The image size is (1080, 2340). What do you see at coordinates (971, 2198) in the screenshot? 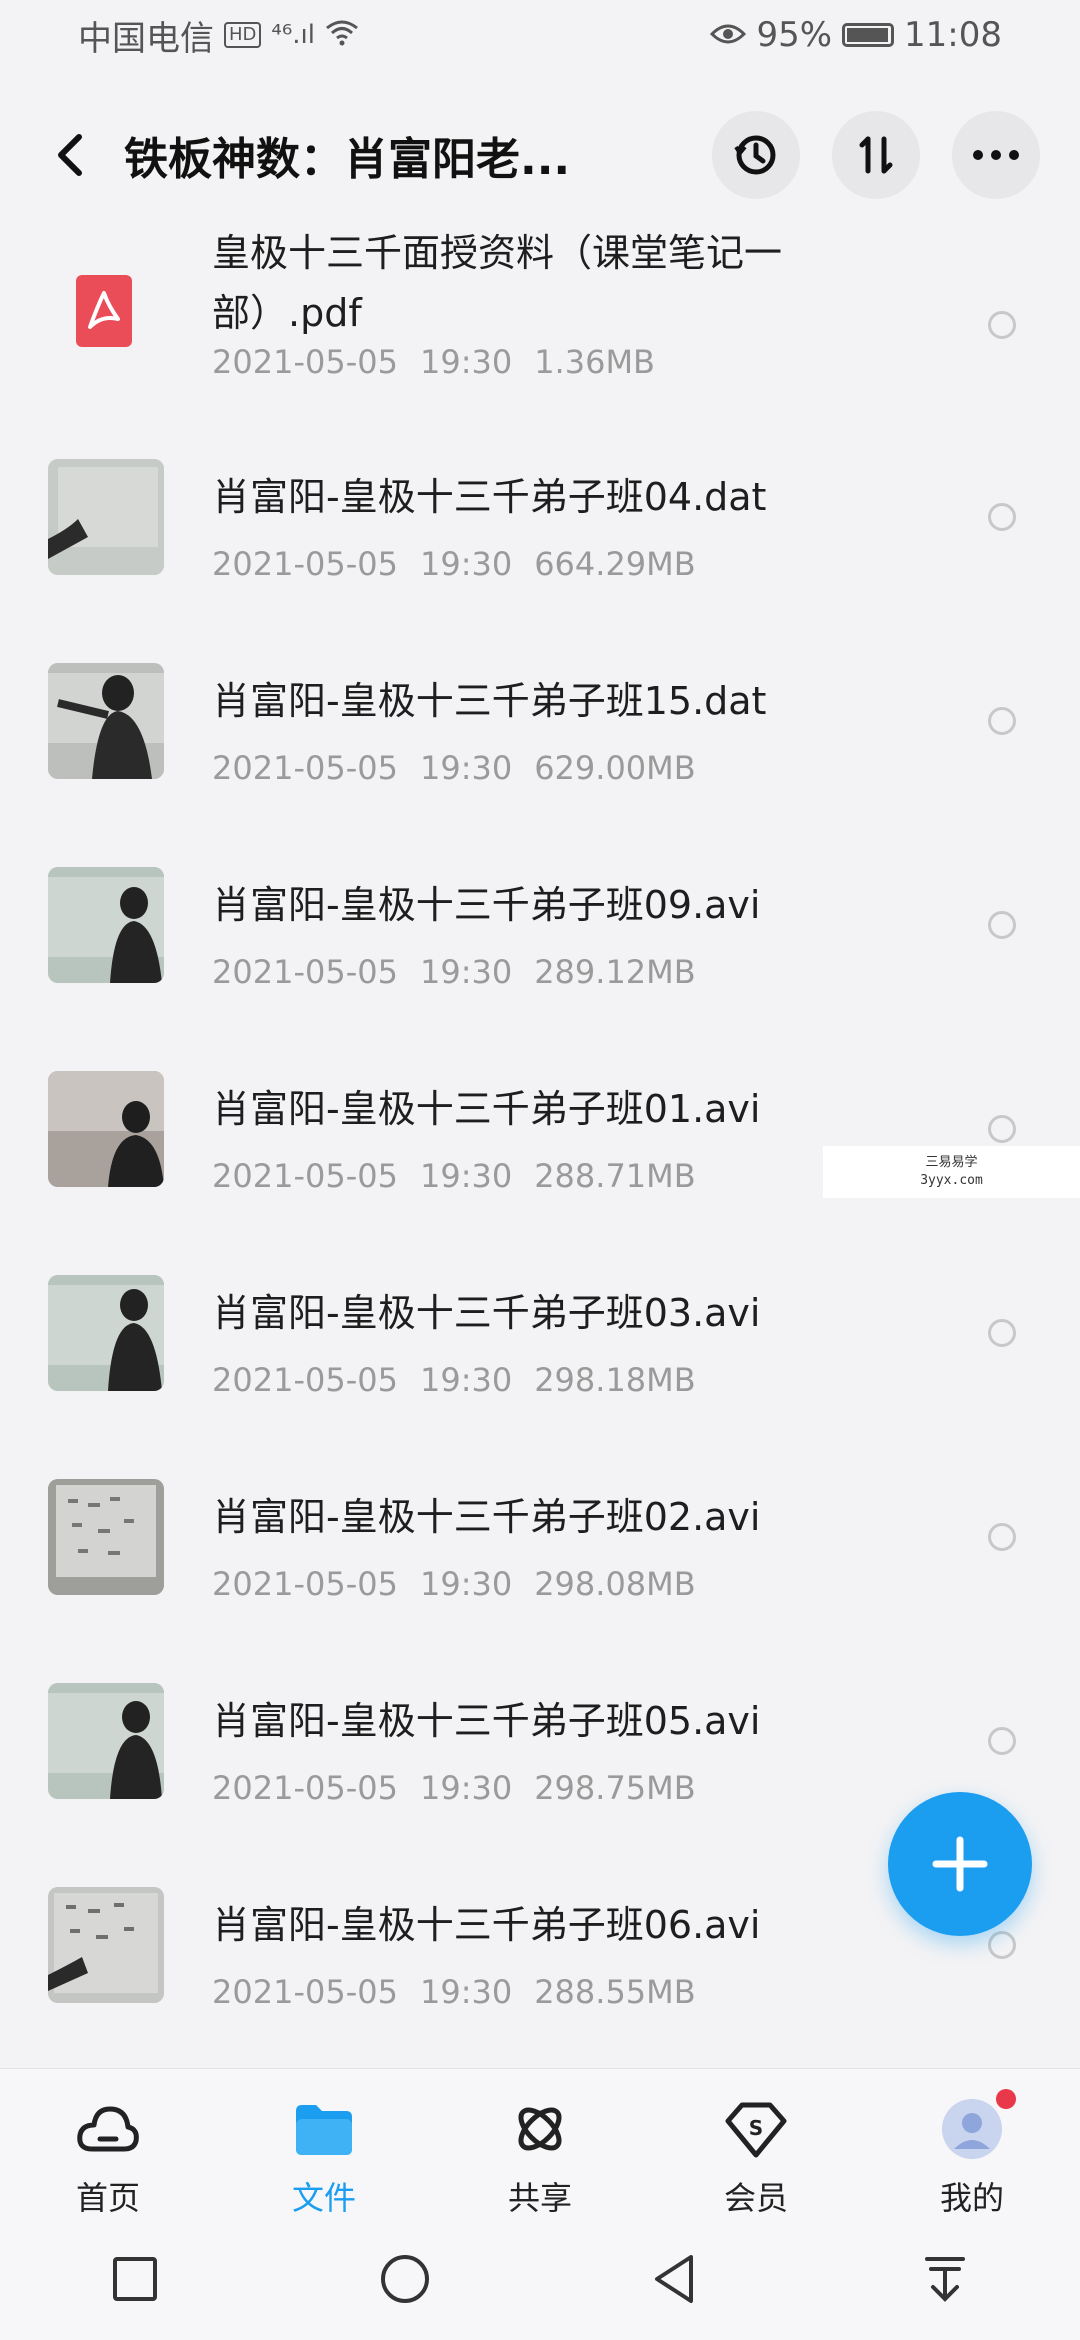
I see `nav-label: 我的` at bounding box center [971, 2198].